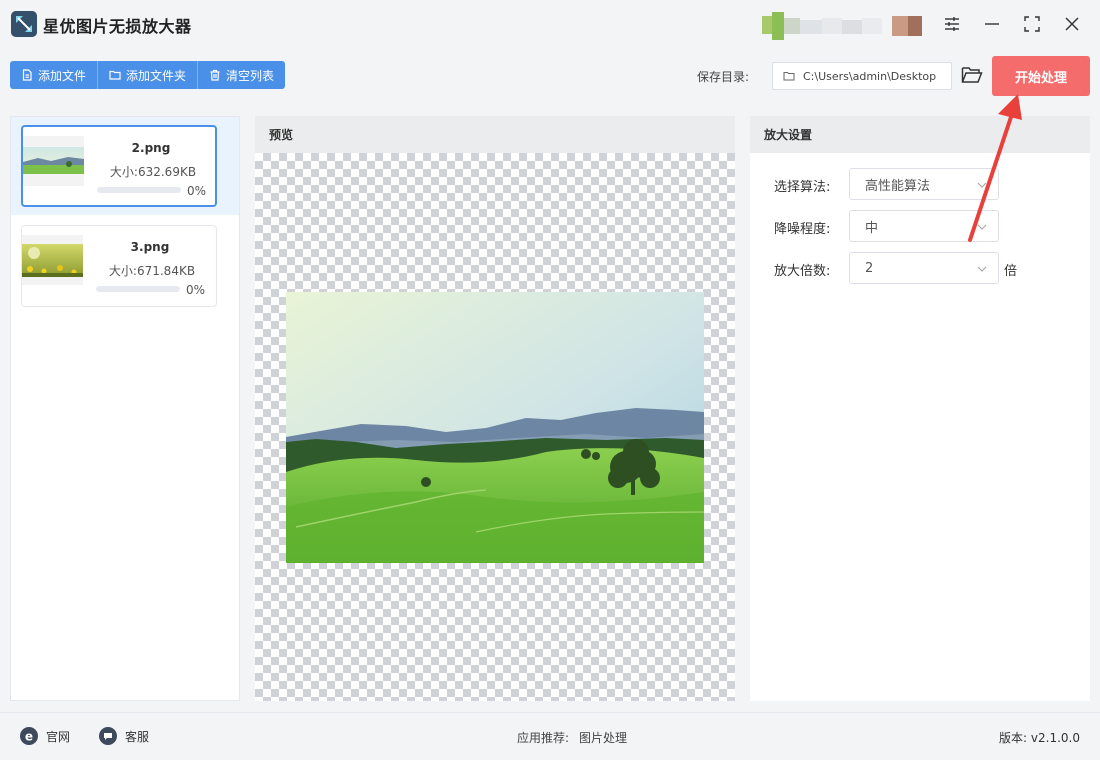  Describe the element at coordinates (58, 736) in the screenshot. I see `website-label: 官网` at that location.